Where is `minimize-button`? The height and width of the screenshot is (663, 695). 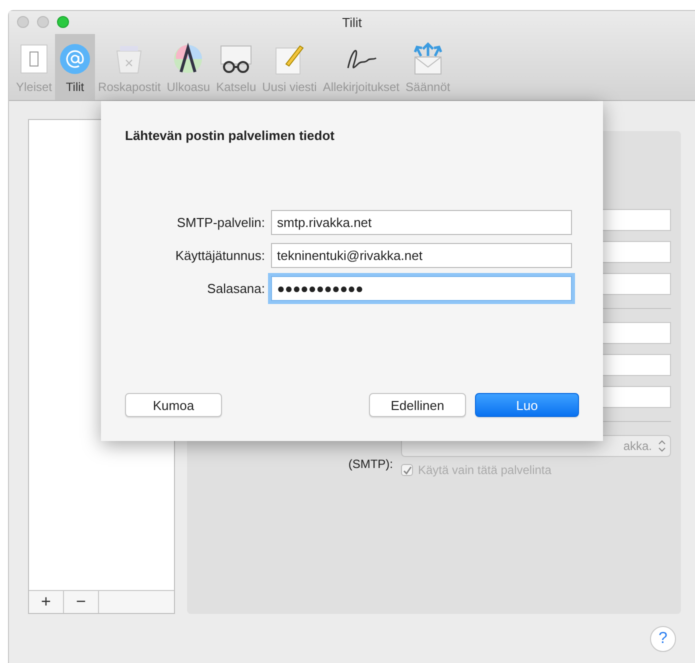 minimize-button is located at coordinates (43, 22).